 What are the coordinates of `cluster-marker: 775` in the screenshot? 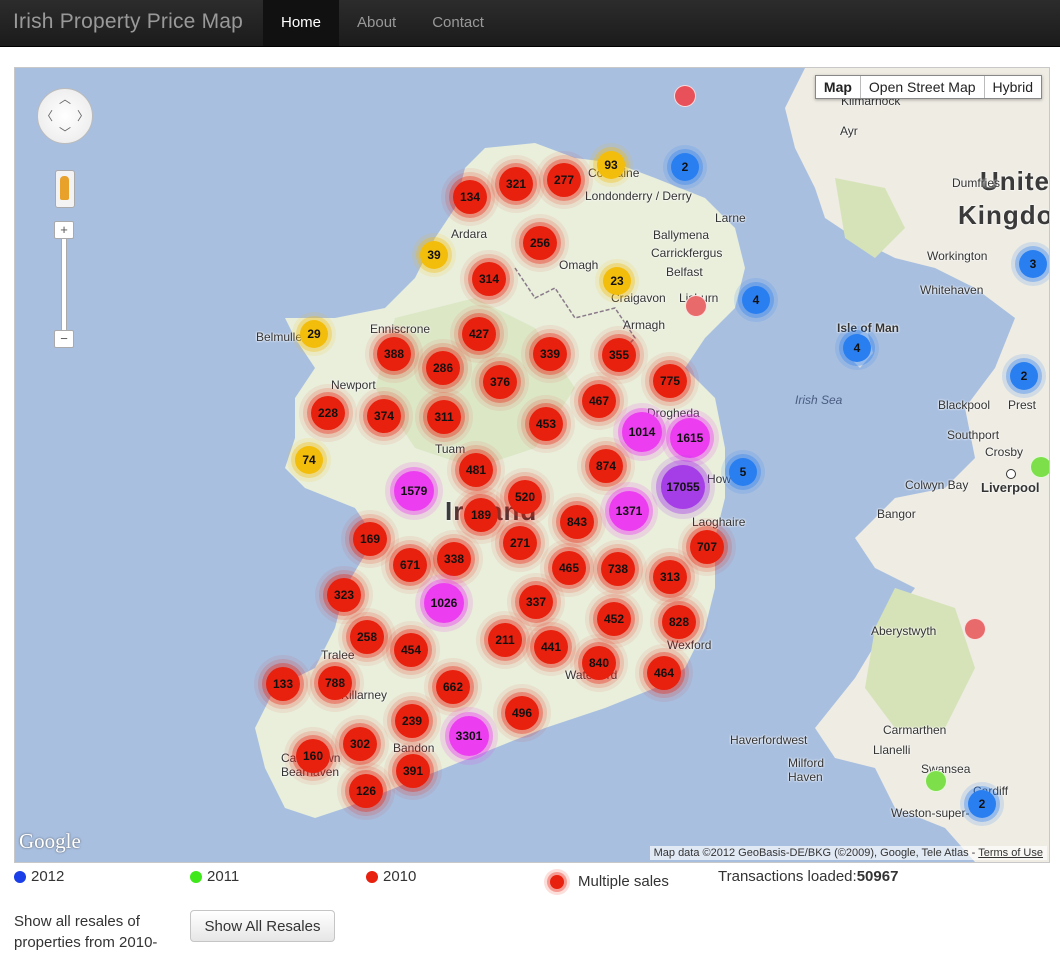 It's located at (670, 381).